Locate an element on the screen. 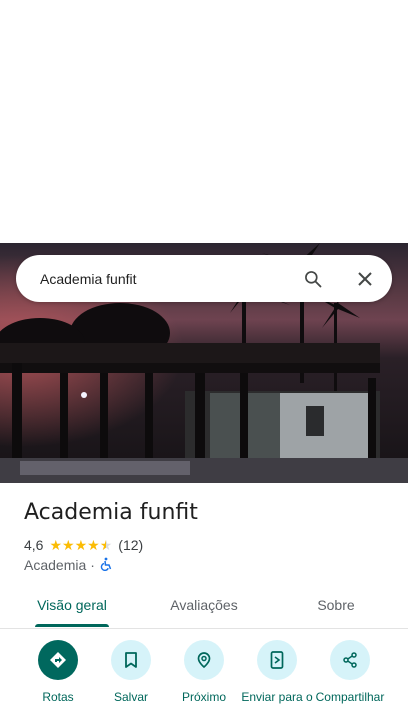 The image size is (408, 726). search-input: Academia funfit is located at coordinates (170, 279).